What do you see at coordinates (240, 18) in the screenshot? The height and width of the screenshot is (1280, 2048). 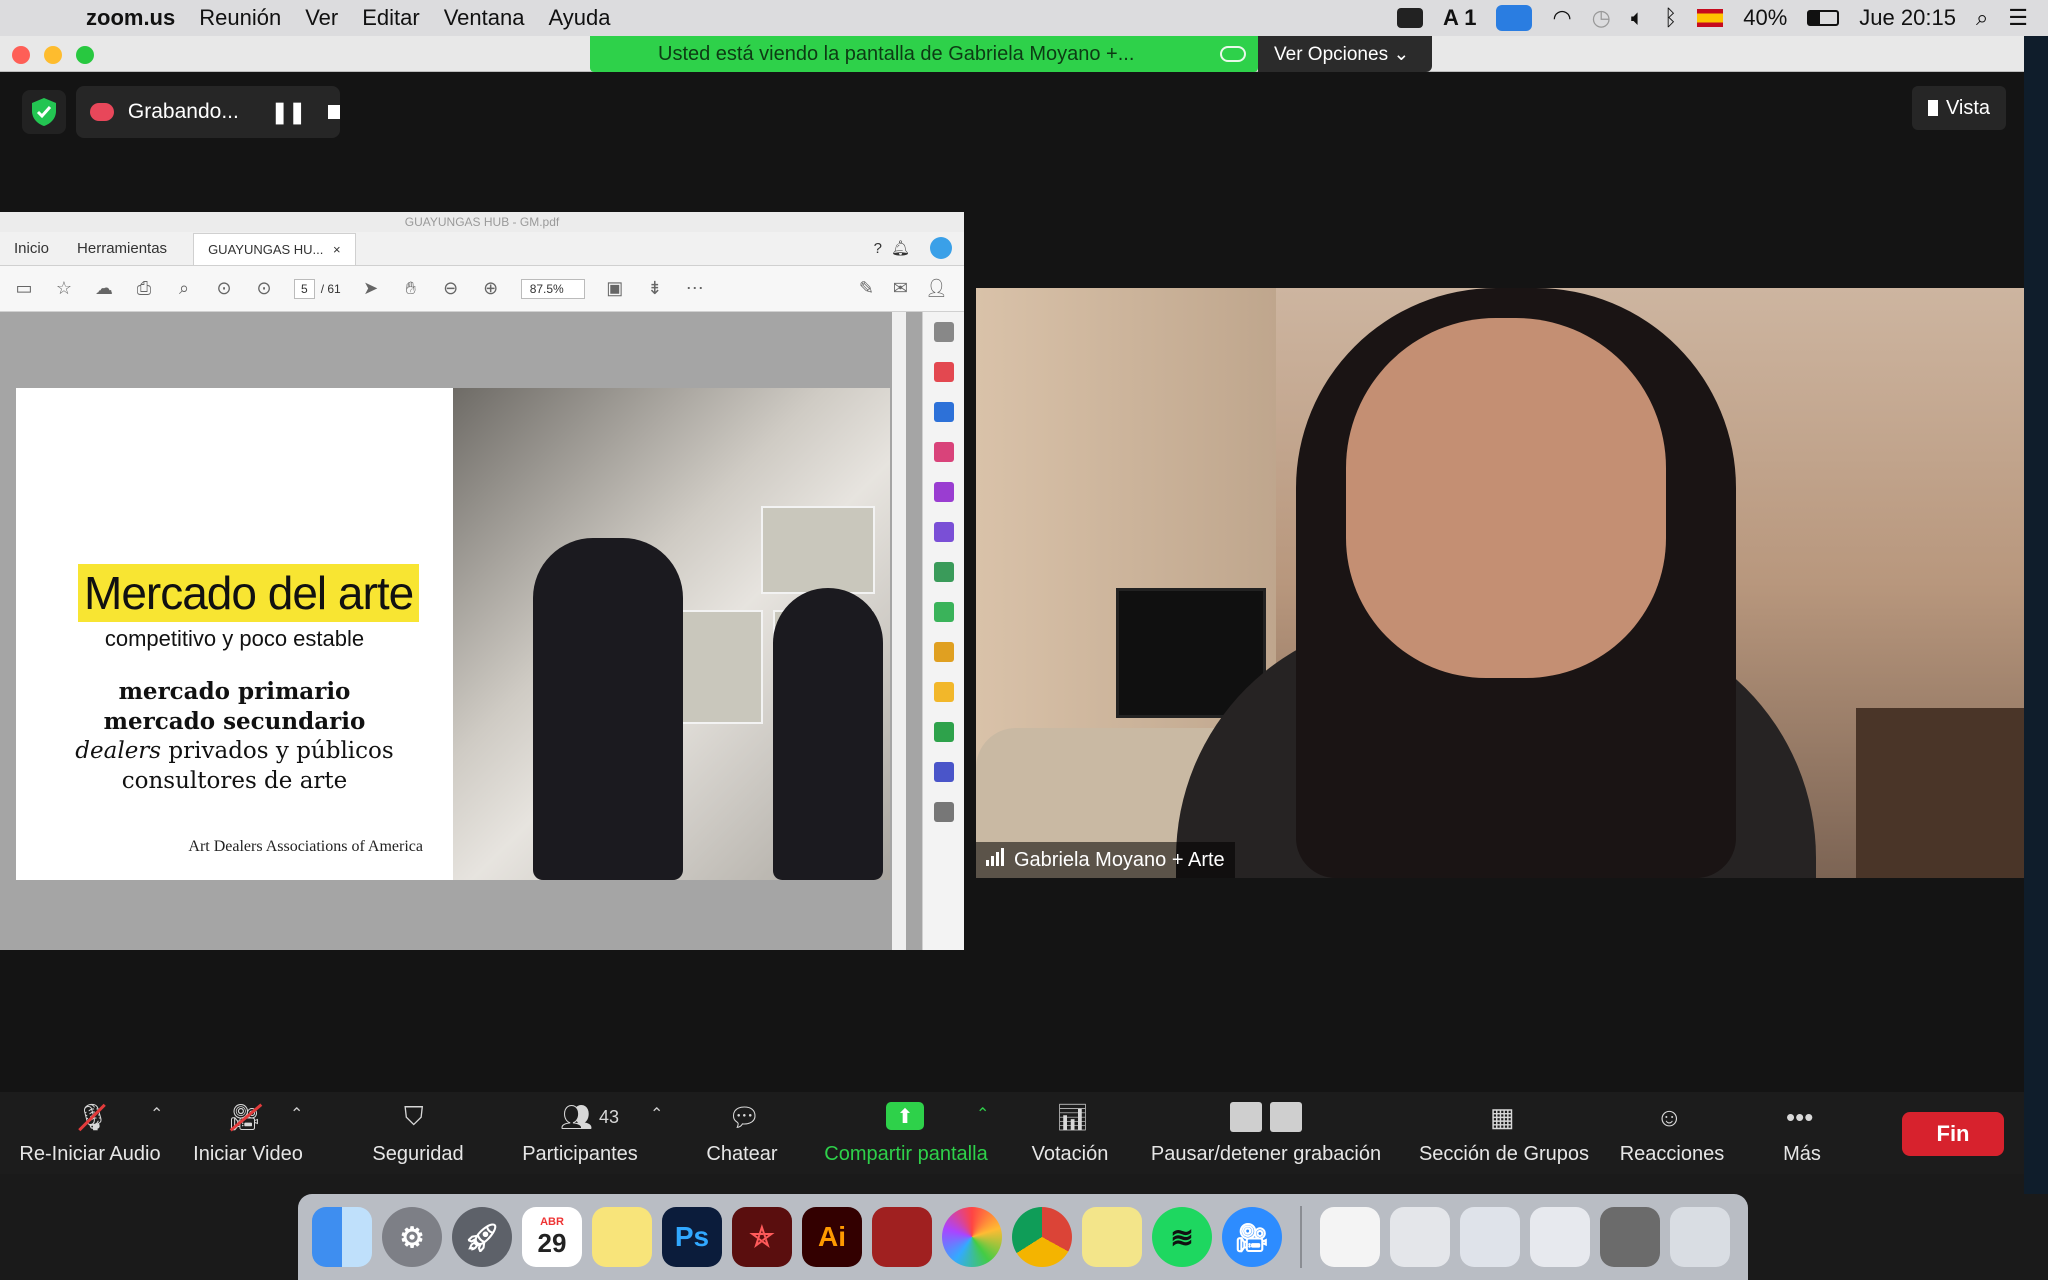 I see `menu-reunion: Reunión` at bounding box center [240, 18].